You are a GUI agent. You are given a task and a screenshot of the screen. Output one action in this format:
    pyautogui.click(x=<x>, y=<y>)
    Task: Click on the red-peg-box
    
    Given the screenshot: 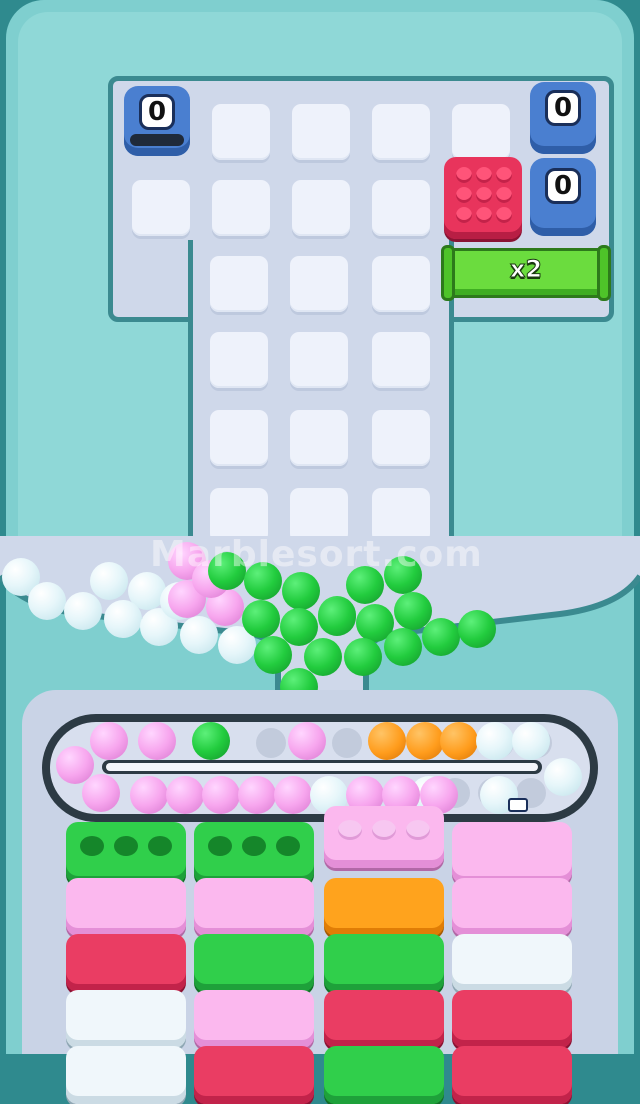 What is the action you would take?
    pyautogui.click(x=483, y=198)
    